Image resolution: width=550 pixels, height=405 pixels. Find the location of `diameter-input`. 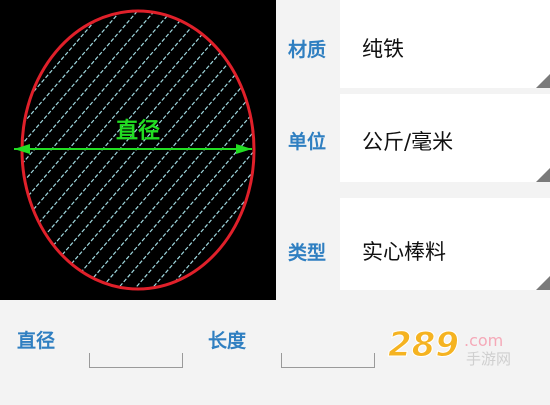

diameter-input is located at coordinates (136, 363).